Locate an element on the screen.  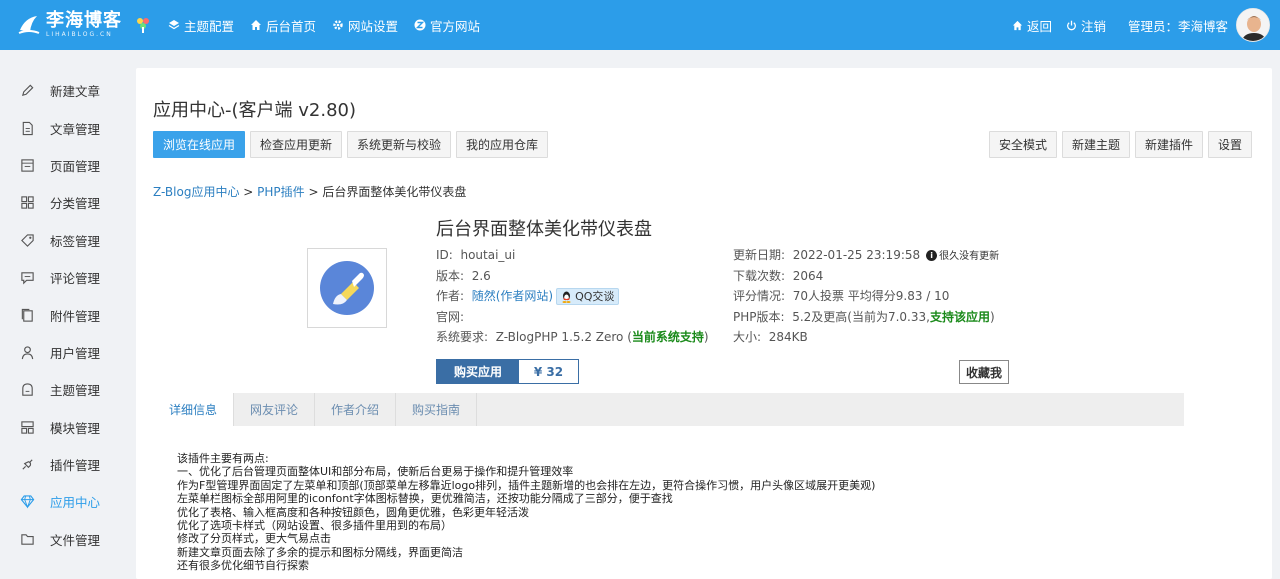
new-plugin-button: 新建插件 is located at coordinates (1168, 144).